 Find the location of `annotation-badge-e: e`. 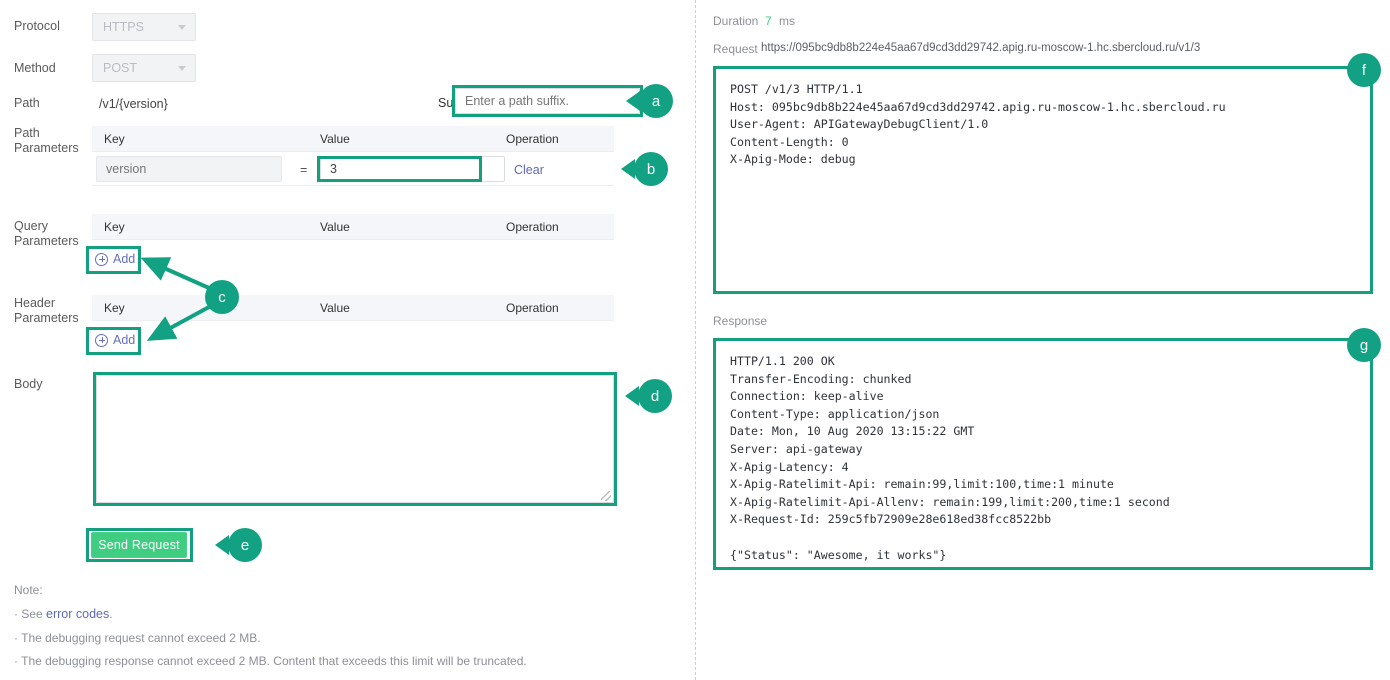

annotation-badge-e: e is located at coordinates (245, 545).